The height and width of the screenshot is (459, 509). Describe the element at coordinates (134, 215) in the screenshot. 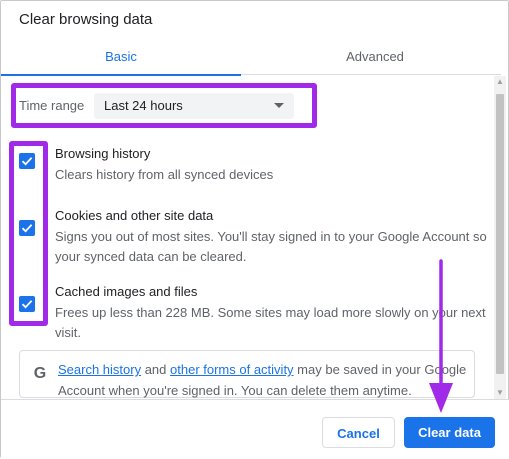

I see `option-title: Cookies and other site data` at that location.